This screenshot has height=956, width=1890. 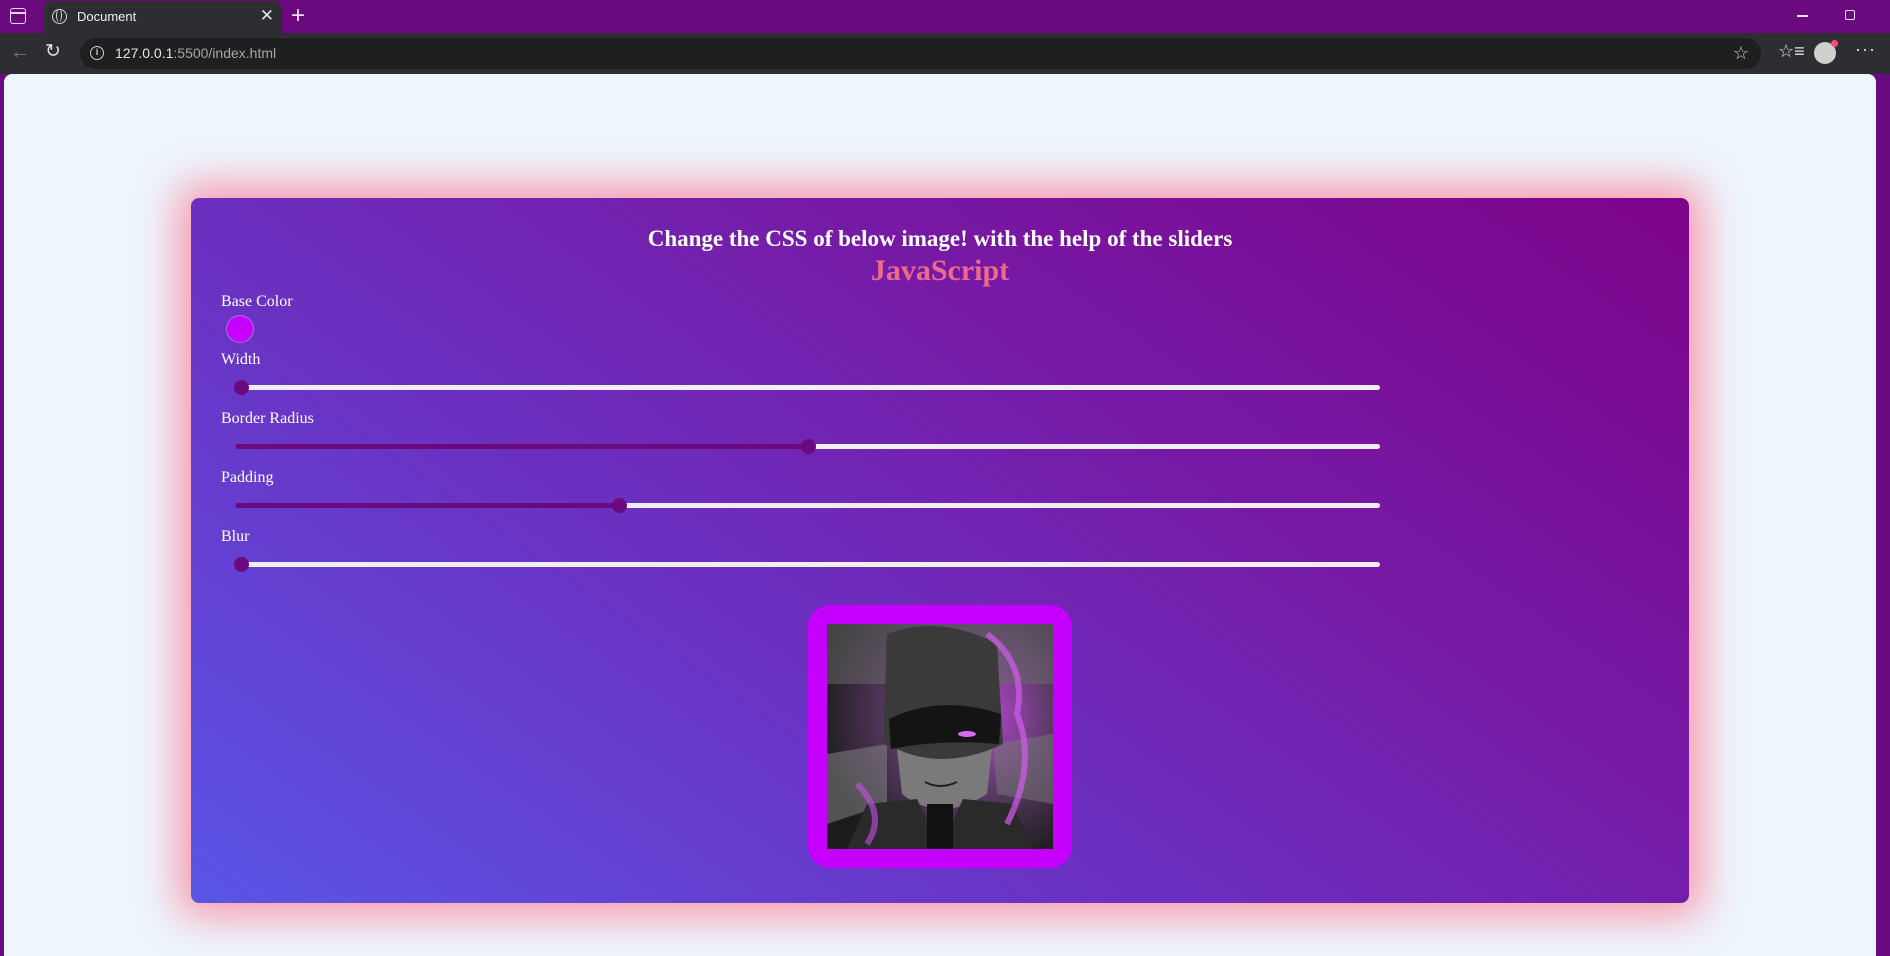 What do you see at coordinates (807, 505) in the screenshot?
I see `padding-slider` at bounding box center [807, 505].